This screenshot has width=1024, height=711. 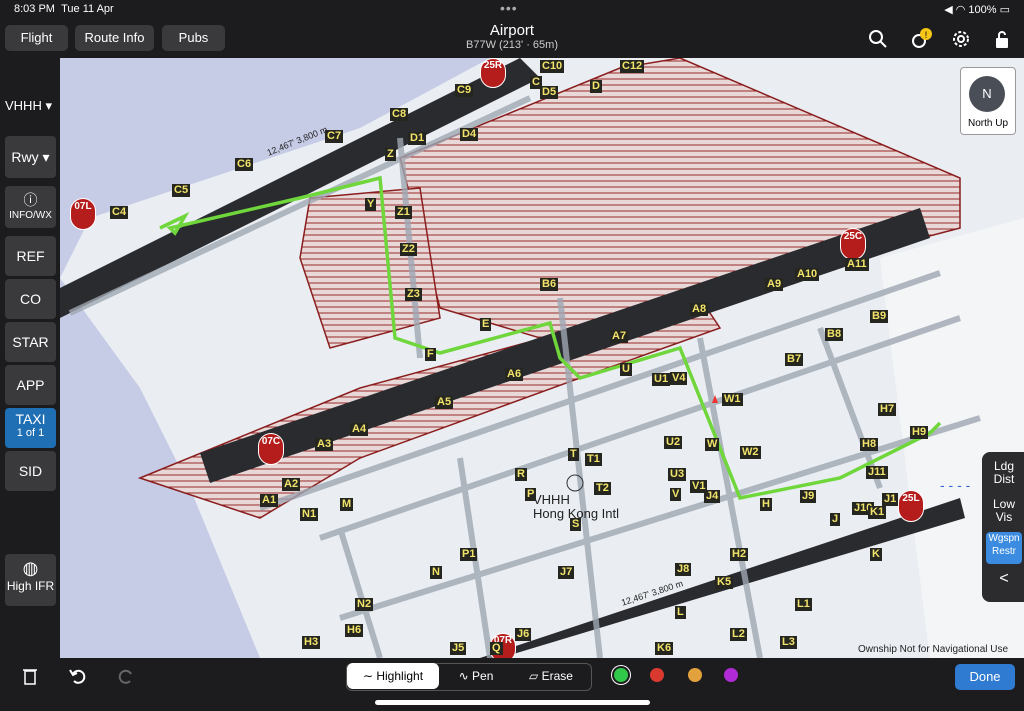 What do you see at coordinates (509, 8) in the screenshot?
I see `multitask-dots-icon: •••` at bounding box center [509, 8].